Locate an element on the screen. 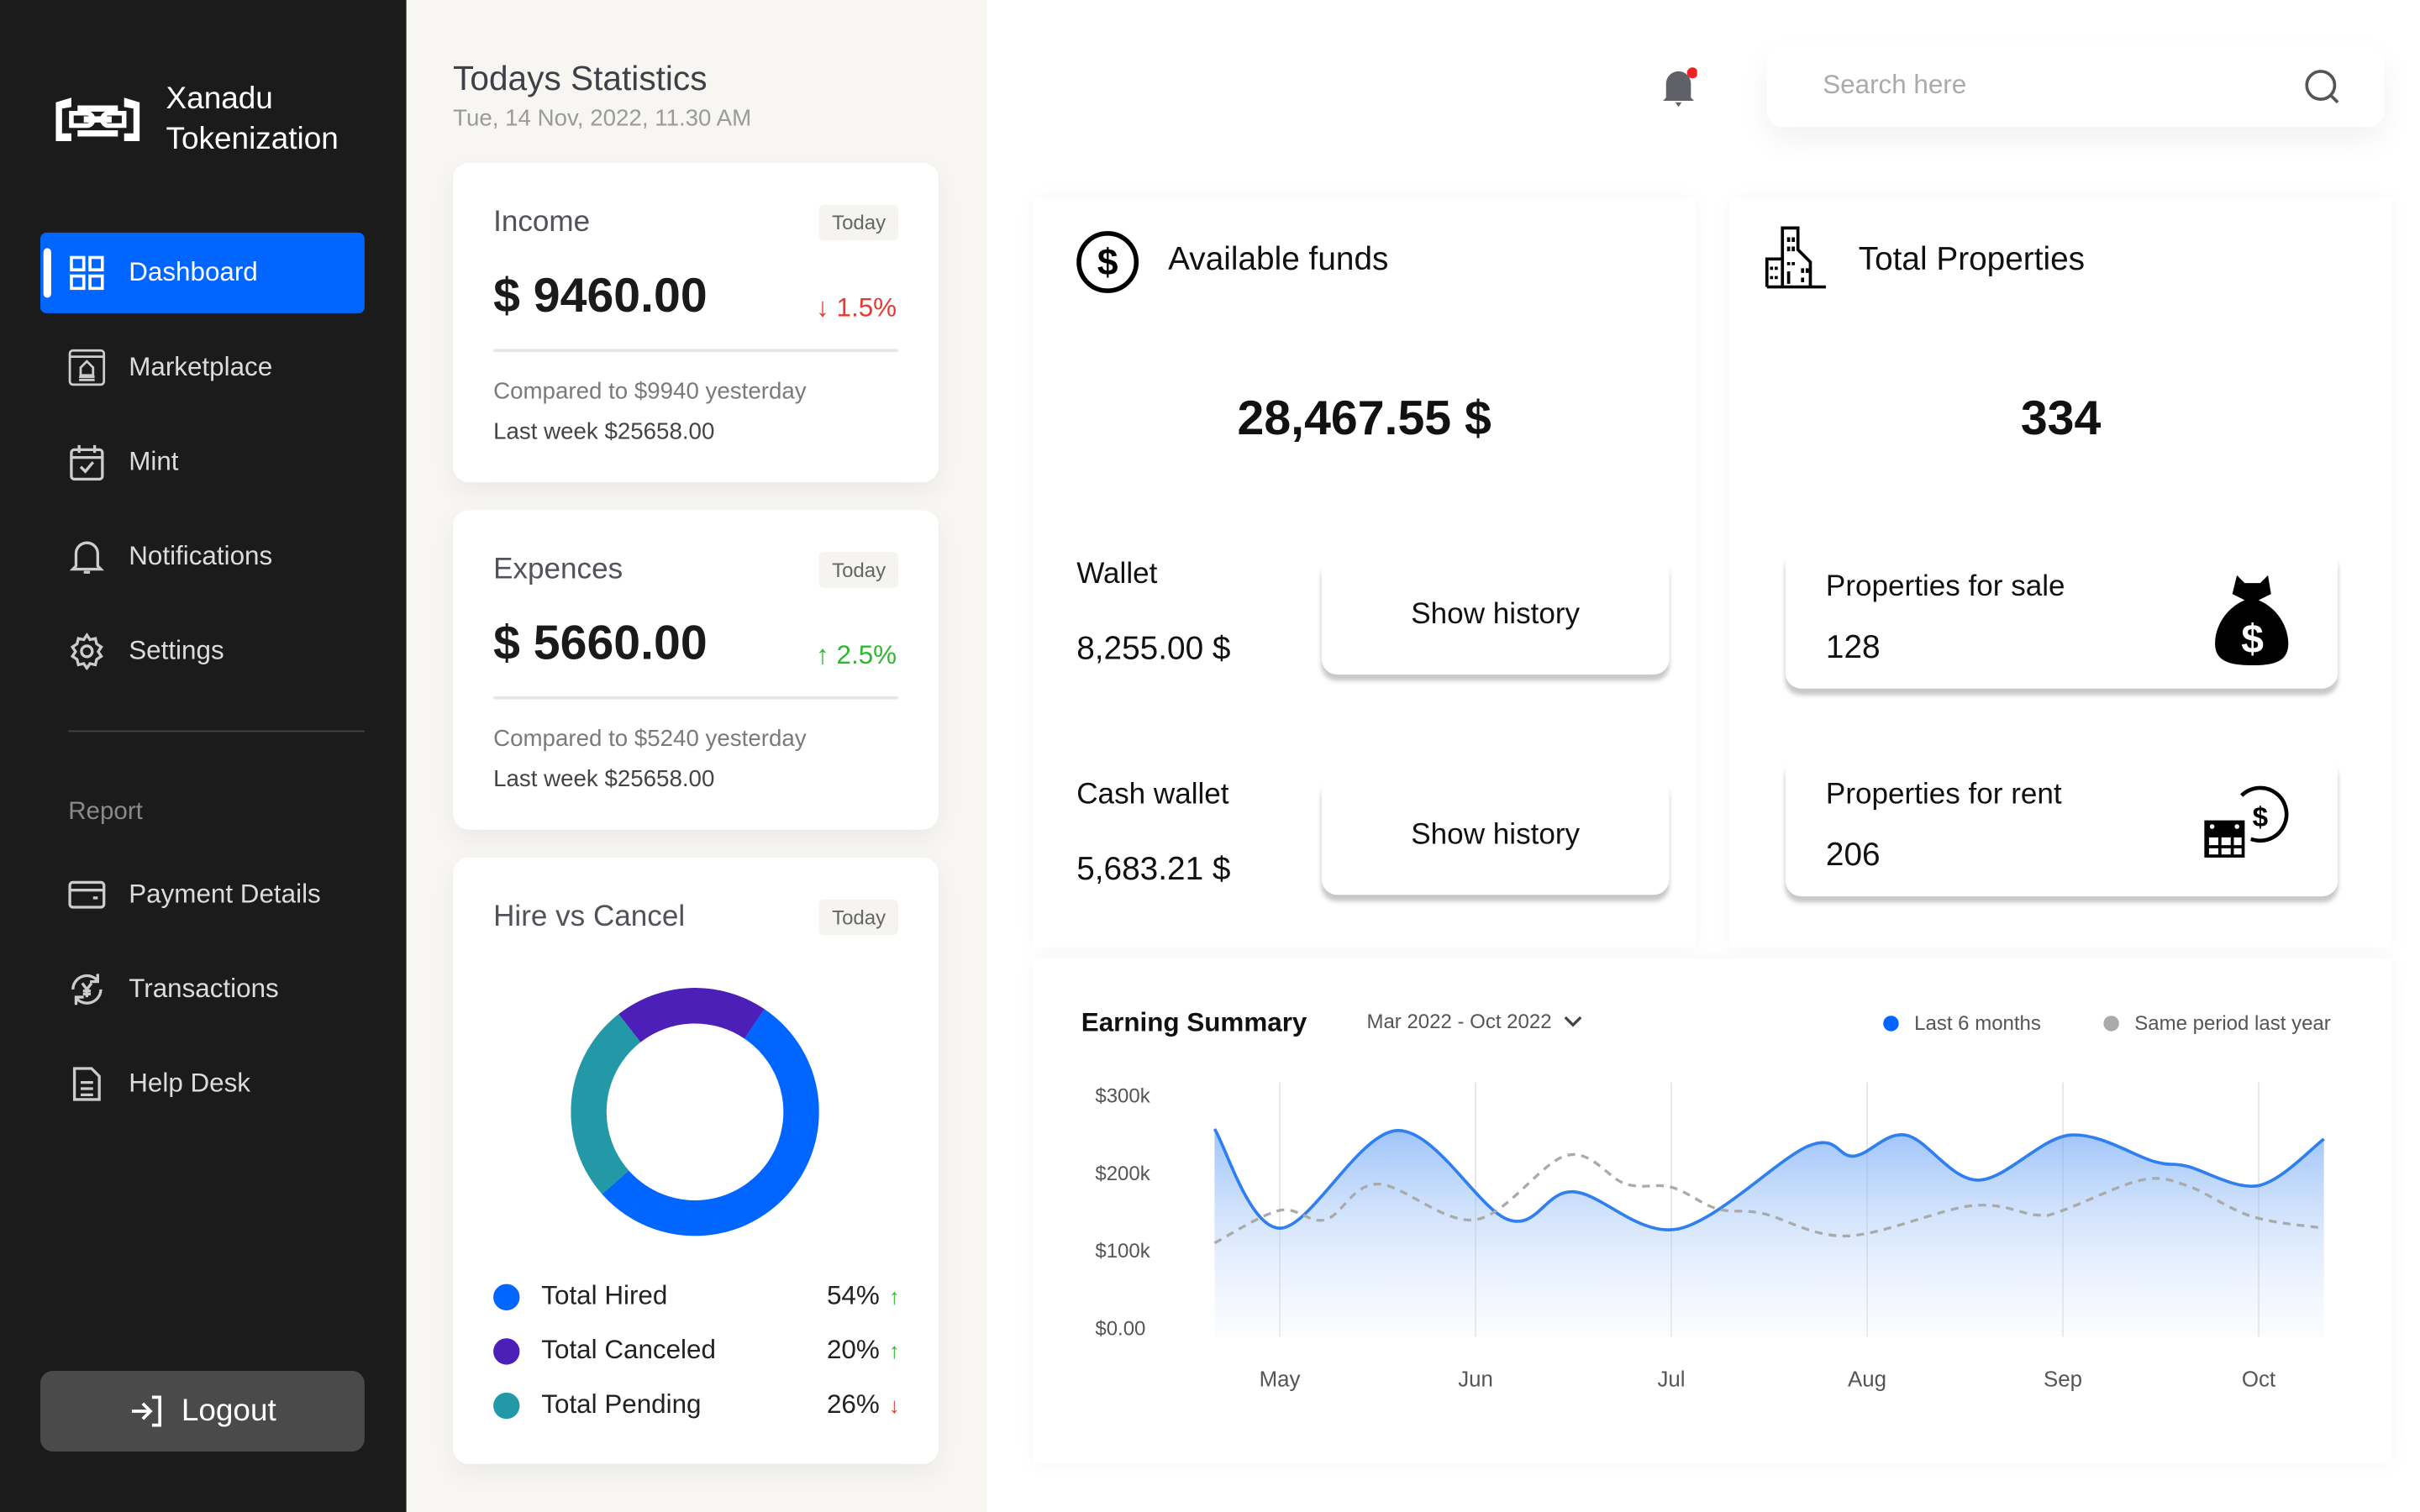 The width and height of the screenshot is (2420, 1512). logout-button: Logout is located at coordinates (202, 1411).